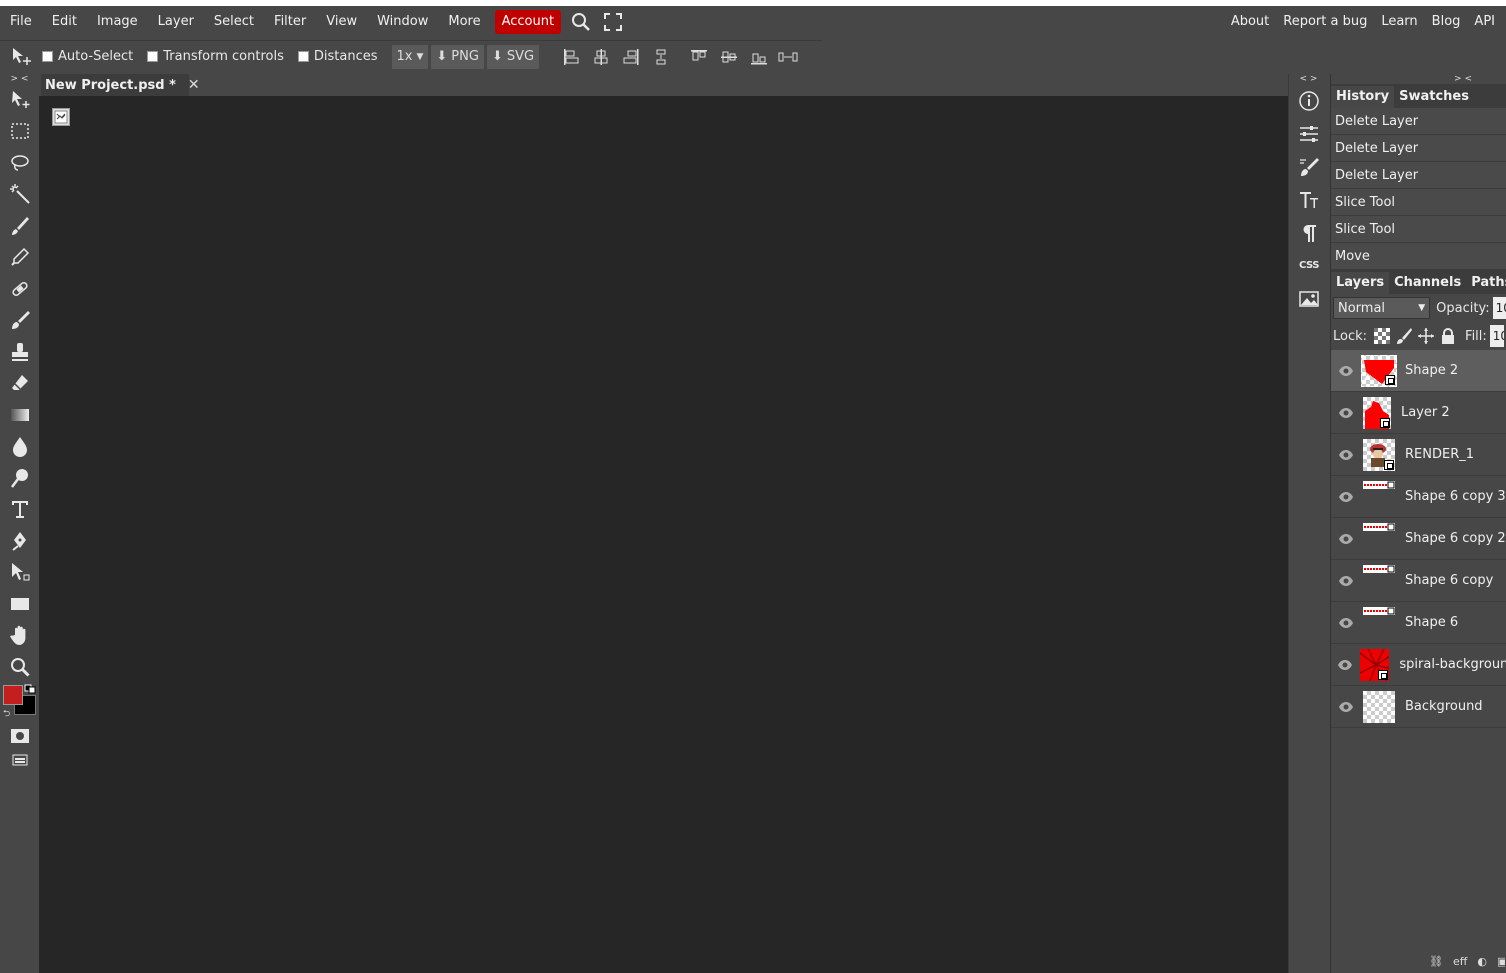  Describe the element at coordinates (1418, 79) in the screenshot. I see `collapse-right-toggle: > <` at that location.